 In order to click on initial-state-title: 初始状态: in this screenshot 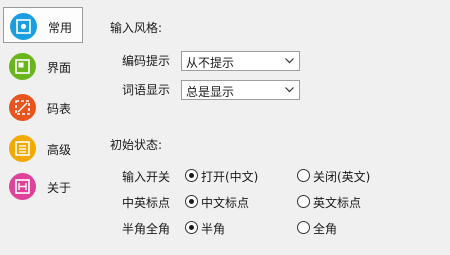, I will do `click(136, 145)`.